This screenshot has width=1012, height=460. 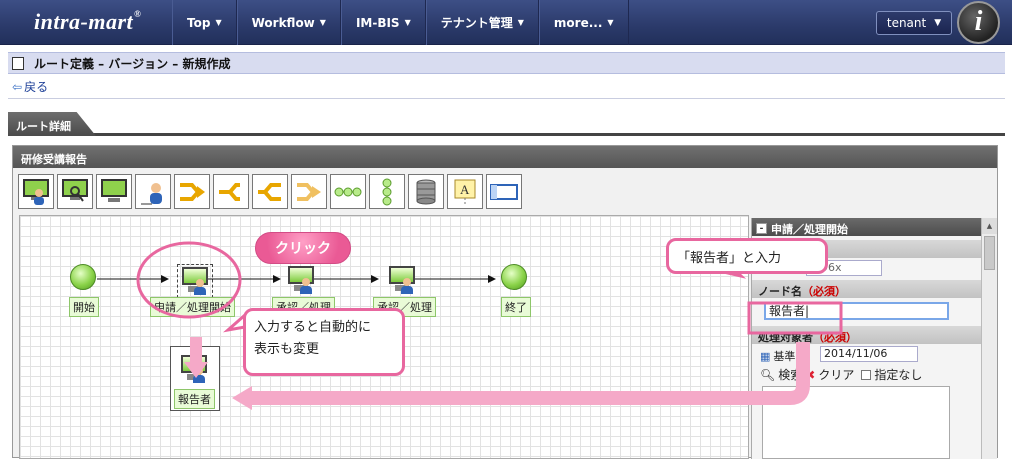 I want to click on input-hint-callout: 「報告者」と入力, so click(x=747, y=256).